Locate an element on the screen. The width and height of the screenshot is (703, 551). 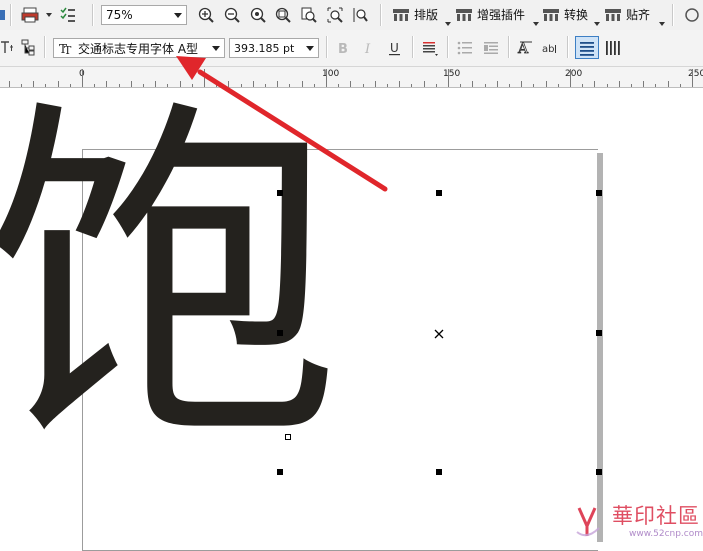
ruler-label-250: 250 is located at coordinates (695, 74).